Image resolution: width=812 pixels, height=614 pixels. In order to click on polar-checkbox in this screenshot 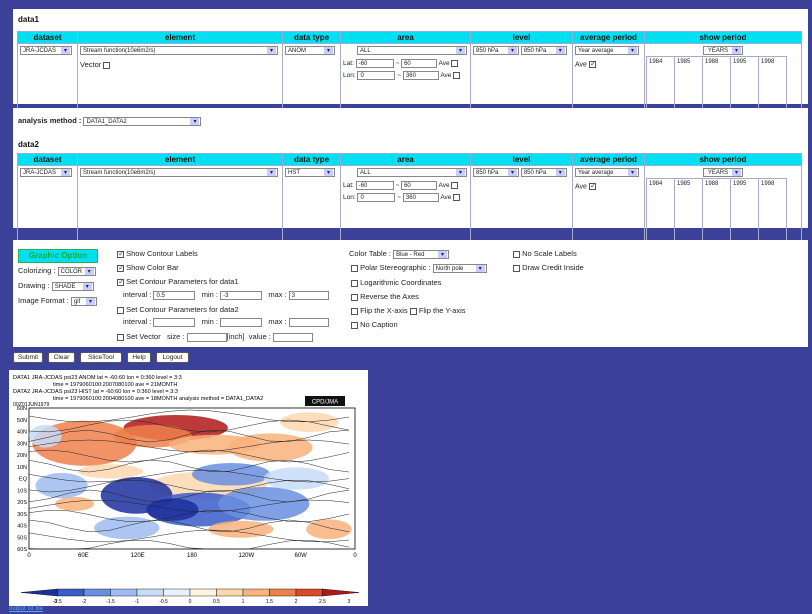, I will do `click(354, 268)`.